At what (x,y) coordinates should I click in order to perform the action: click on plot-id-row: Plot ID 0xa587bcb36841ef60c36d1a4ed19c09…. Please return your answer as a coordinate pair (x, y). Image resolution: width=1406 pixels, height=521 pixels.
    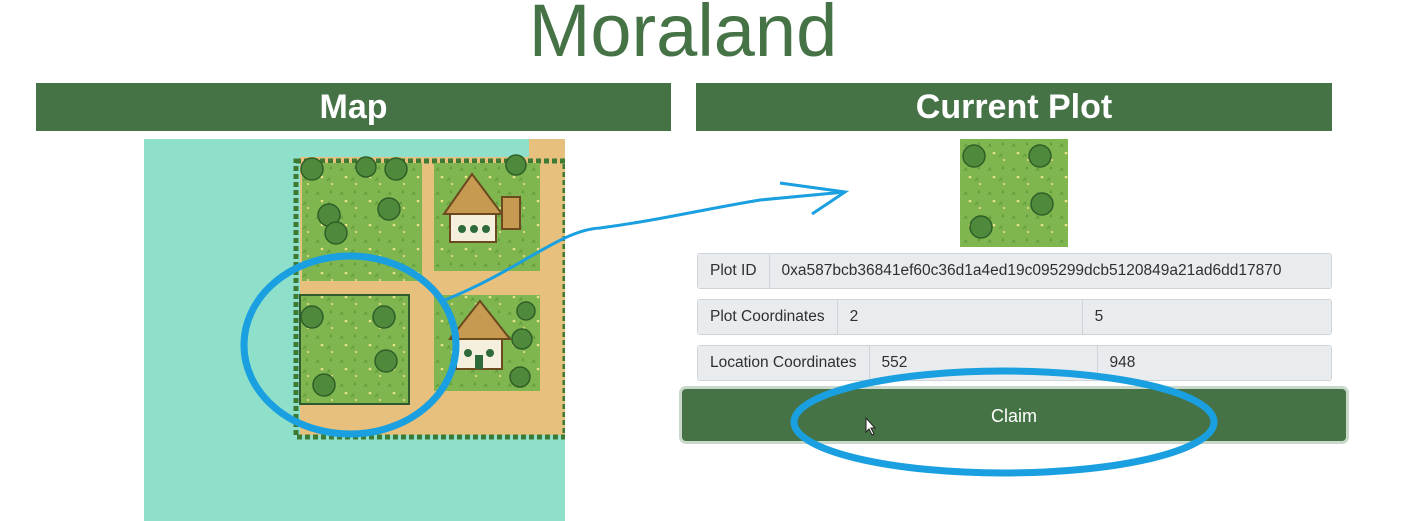
    Looking at the image, I should click on (1014, 271).